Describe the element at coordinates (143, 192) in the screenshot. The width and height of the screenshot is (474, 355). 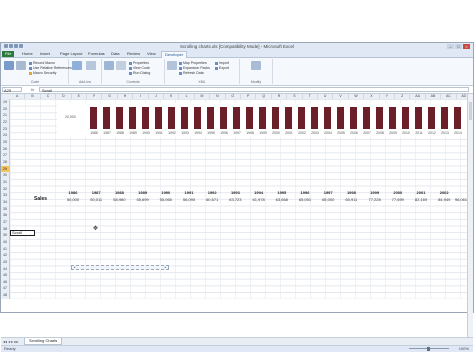
I see `table-year-header: 1989` at that location.